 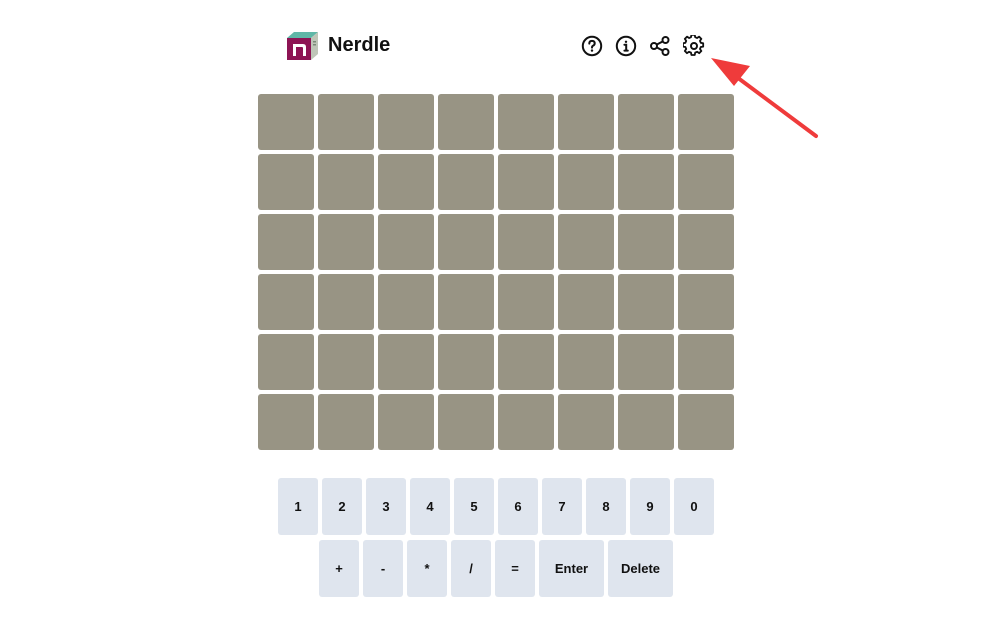 What do you see at coordinates (386, 506) in the screenshot?
I see `key-3: 3` at bounding box center [386, 506].